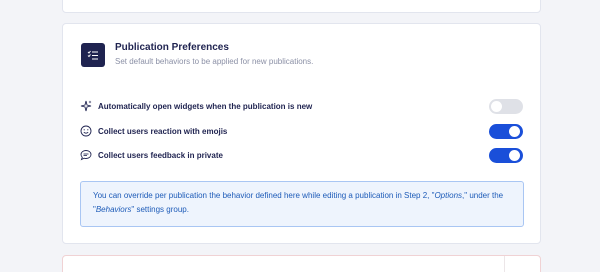 The image size is (600, 272). I want to click on auto-open-widgets-toggle, so click(506, 106).